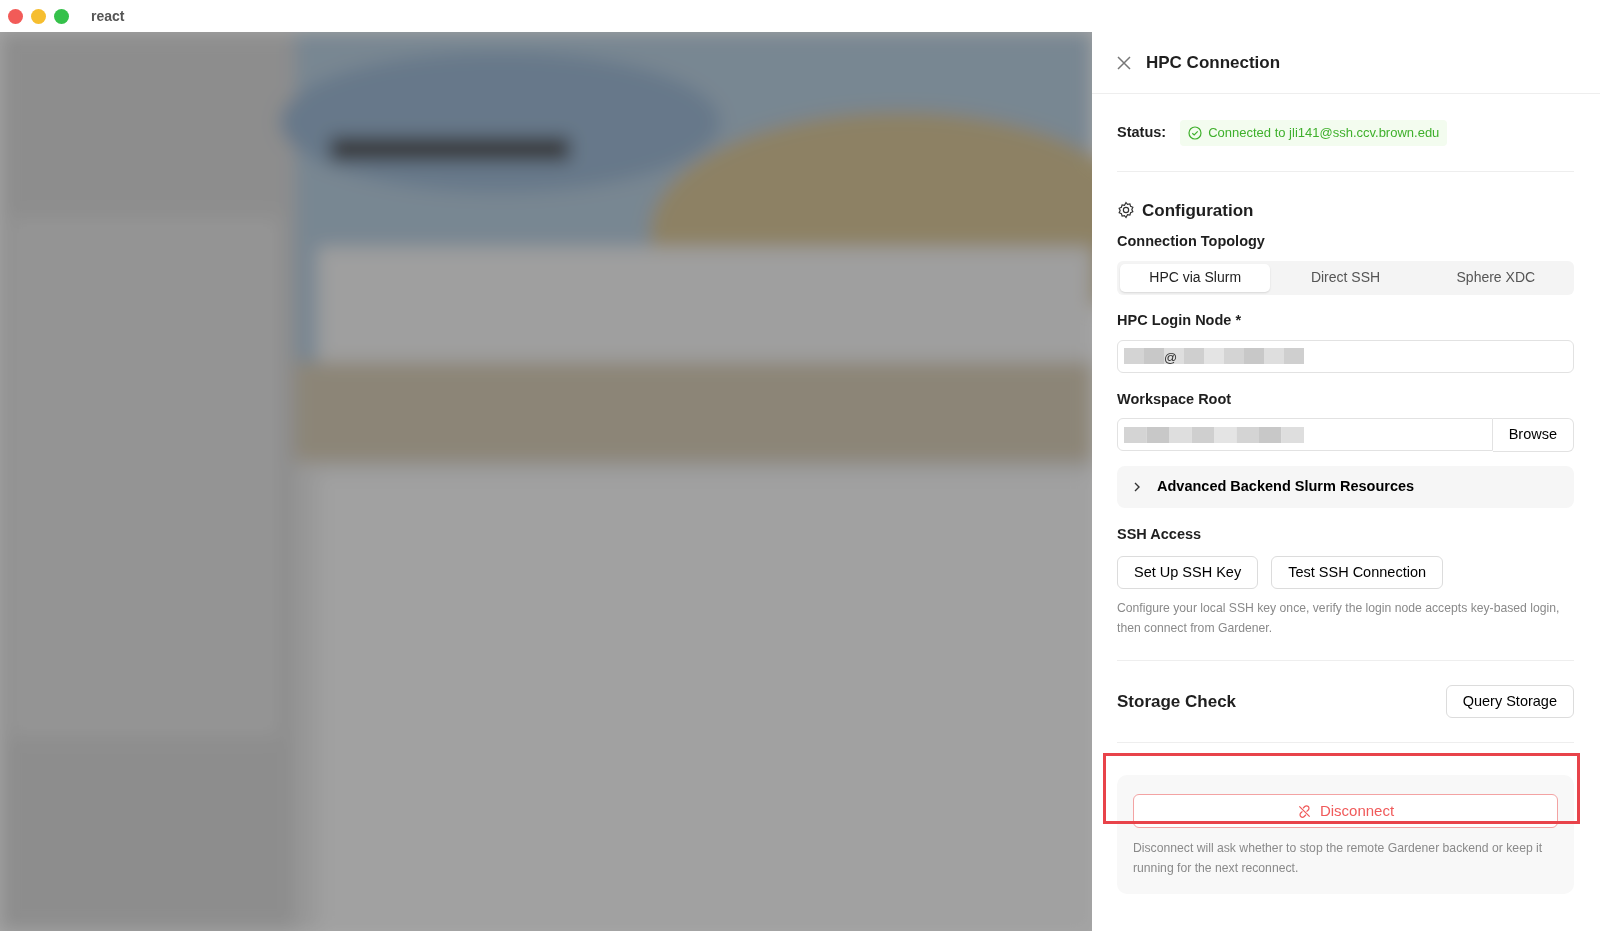 This screenshot has width=1600, height=931. I want to click on query-storage-button: Query Storage, so click(1509, 701).